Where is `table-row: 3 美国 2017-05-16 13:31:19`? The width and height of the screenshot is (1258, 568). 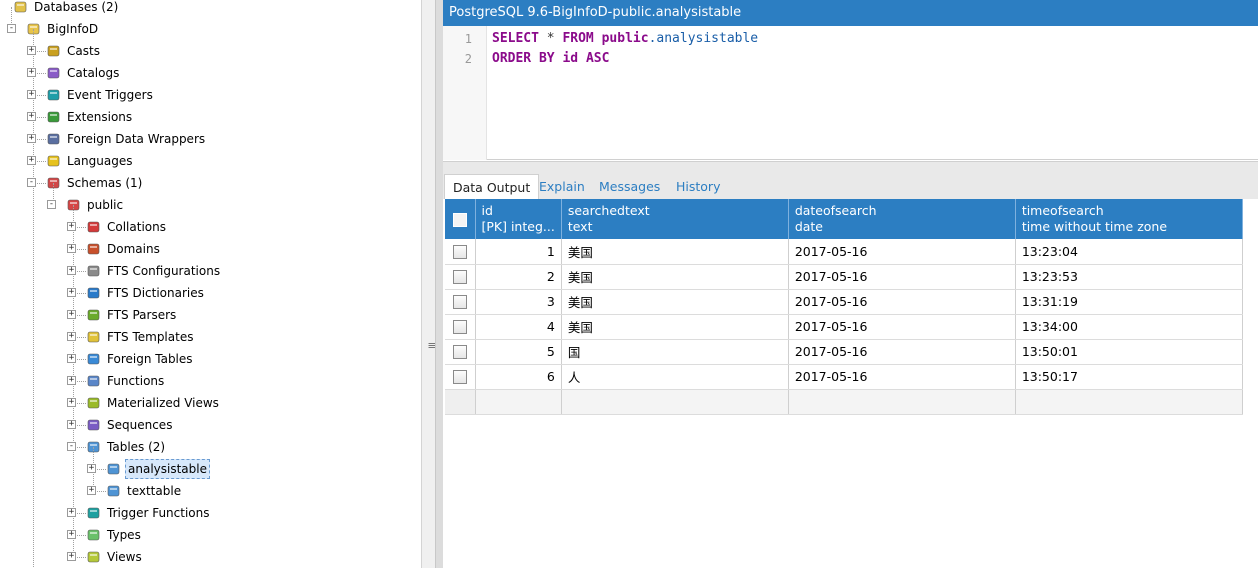
table-row: 3 美国 2017-05-16 13:31:19 is located at coordinates (844, 302).